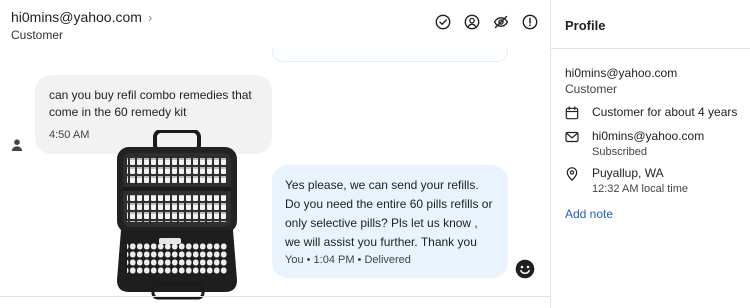  I want to click on customer-since-row: Customer for about 4 years, so click(651, 112).